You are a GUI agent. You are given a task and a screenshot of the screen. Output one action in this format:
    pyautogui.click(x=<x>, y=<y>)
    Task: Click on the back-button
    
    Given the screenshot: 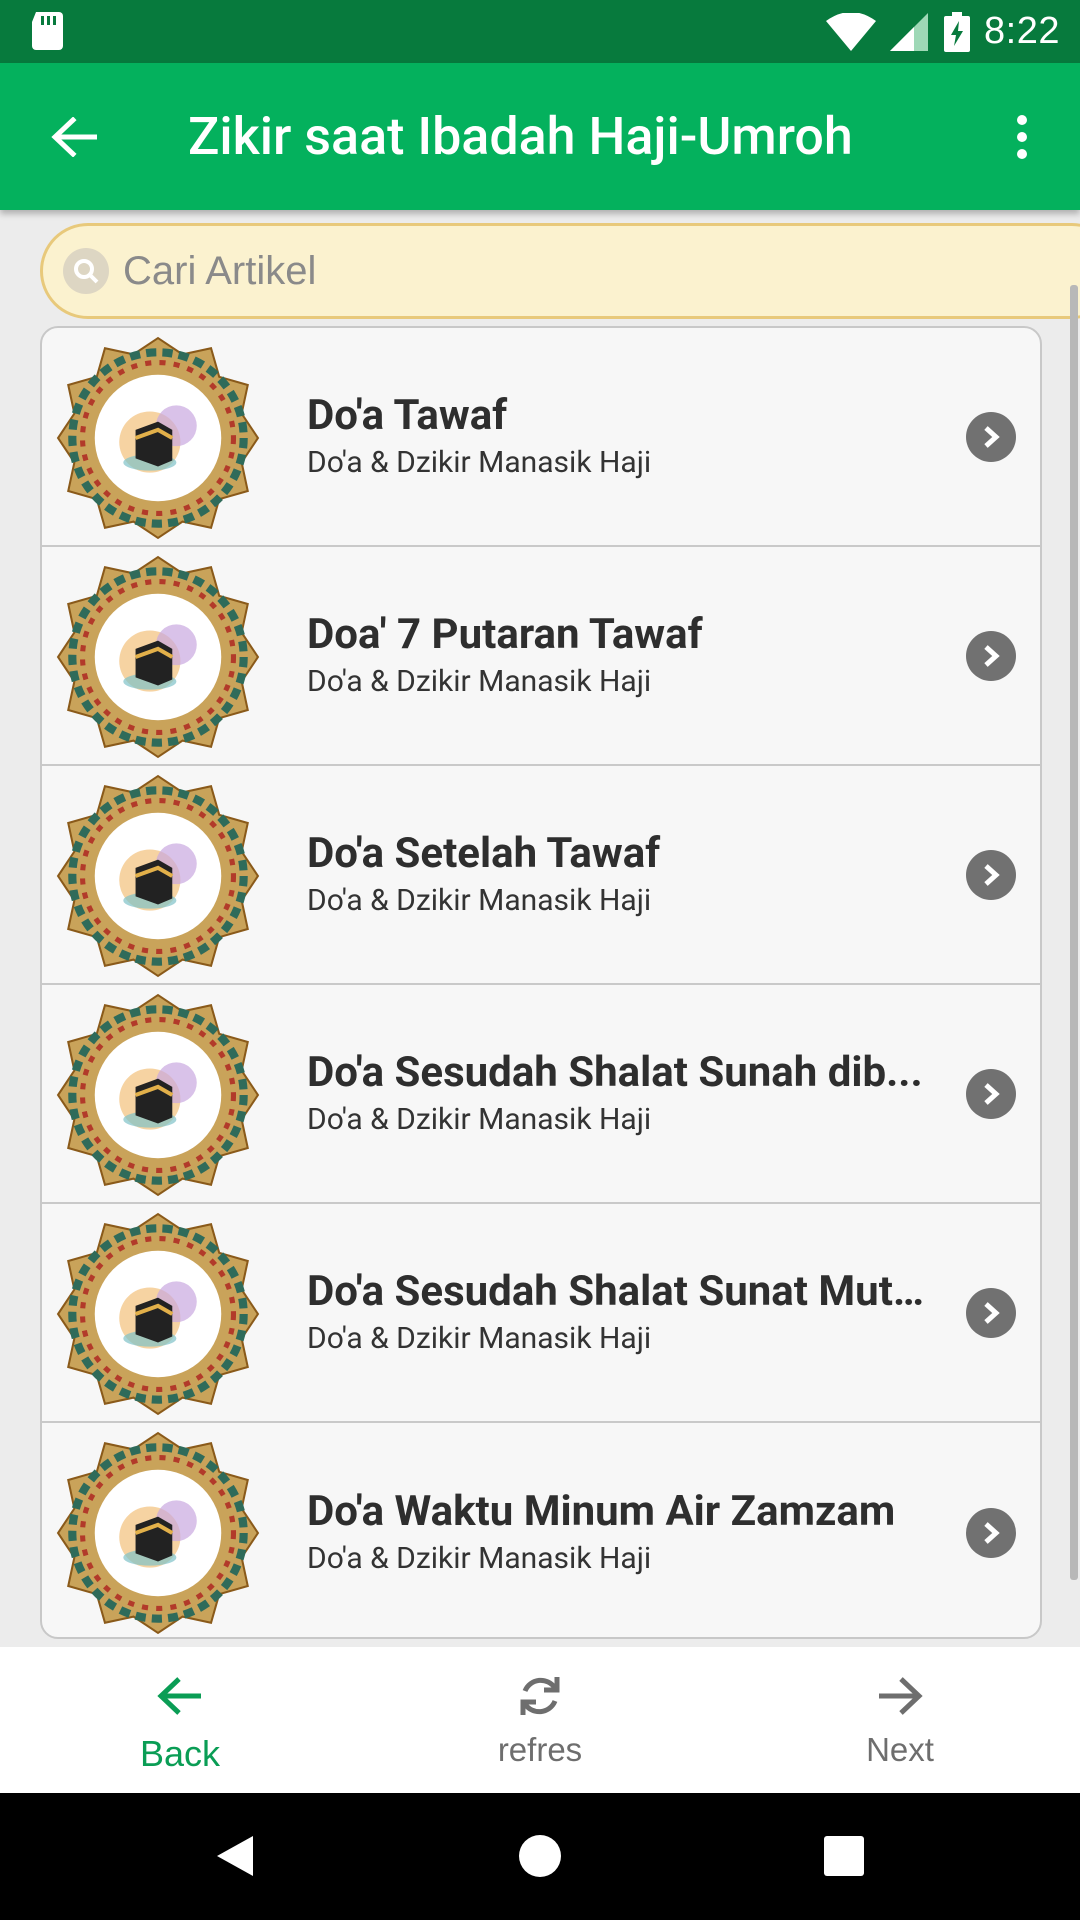 What is the action you would take?
    pyautogui.click(x=74, y=137)
    